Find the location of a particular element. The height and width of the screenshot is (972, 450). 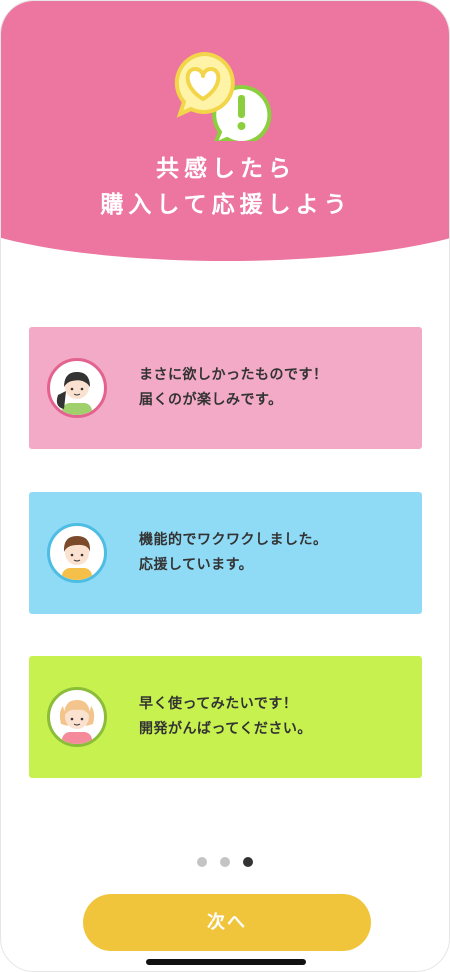

testimonial-line-2: 開発がんばってください。 is located at coordinates (225, 729).